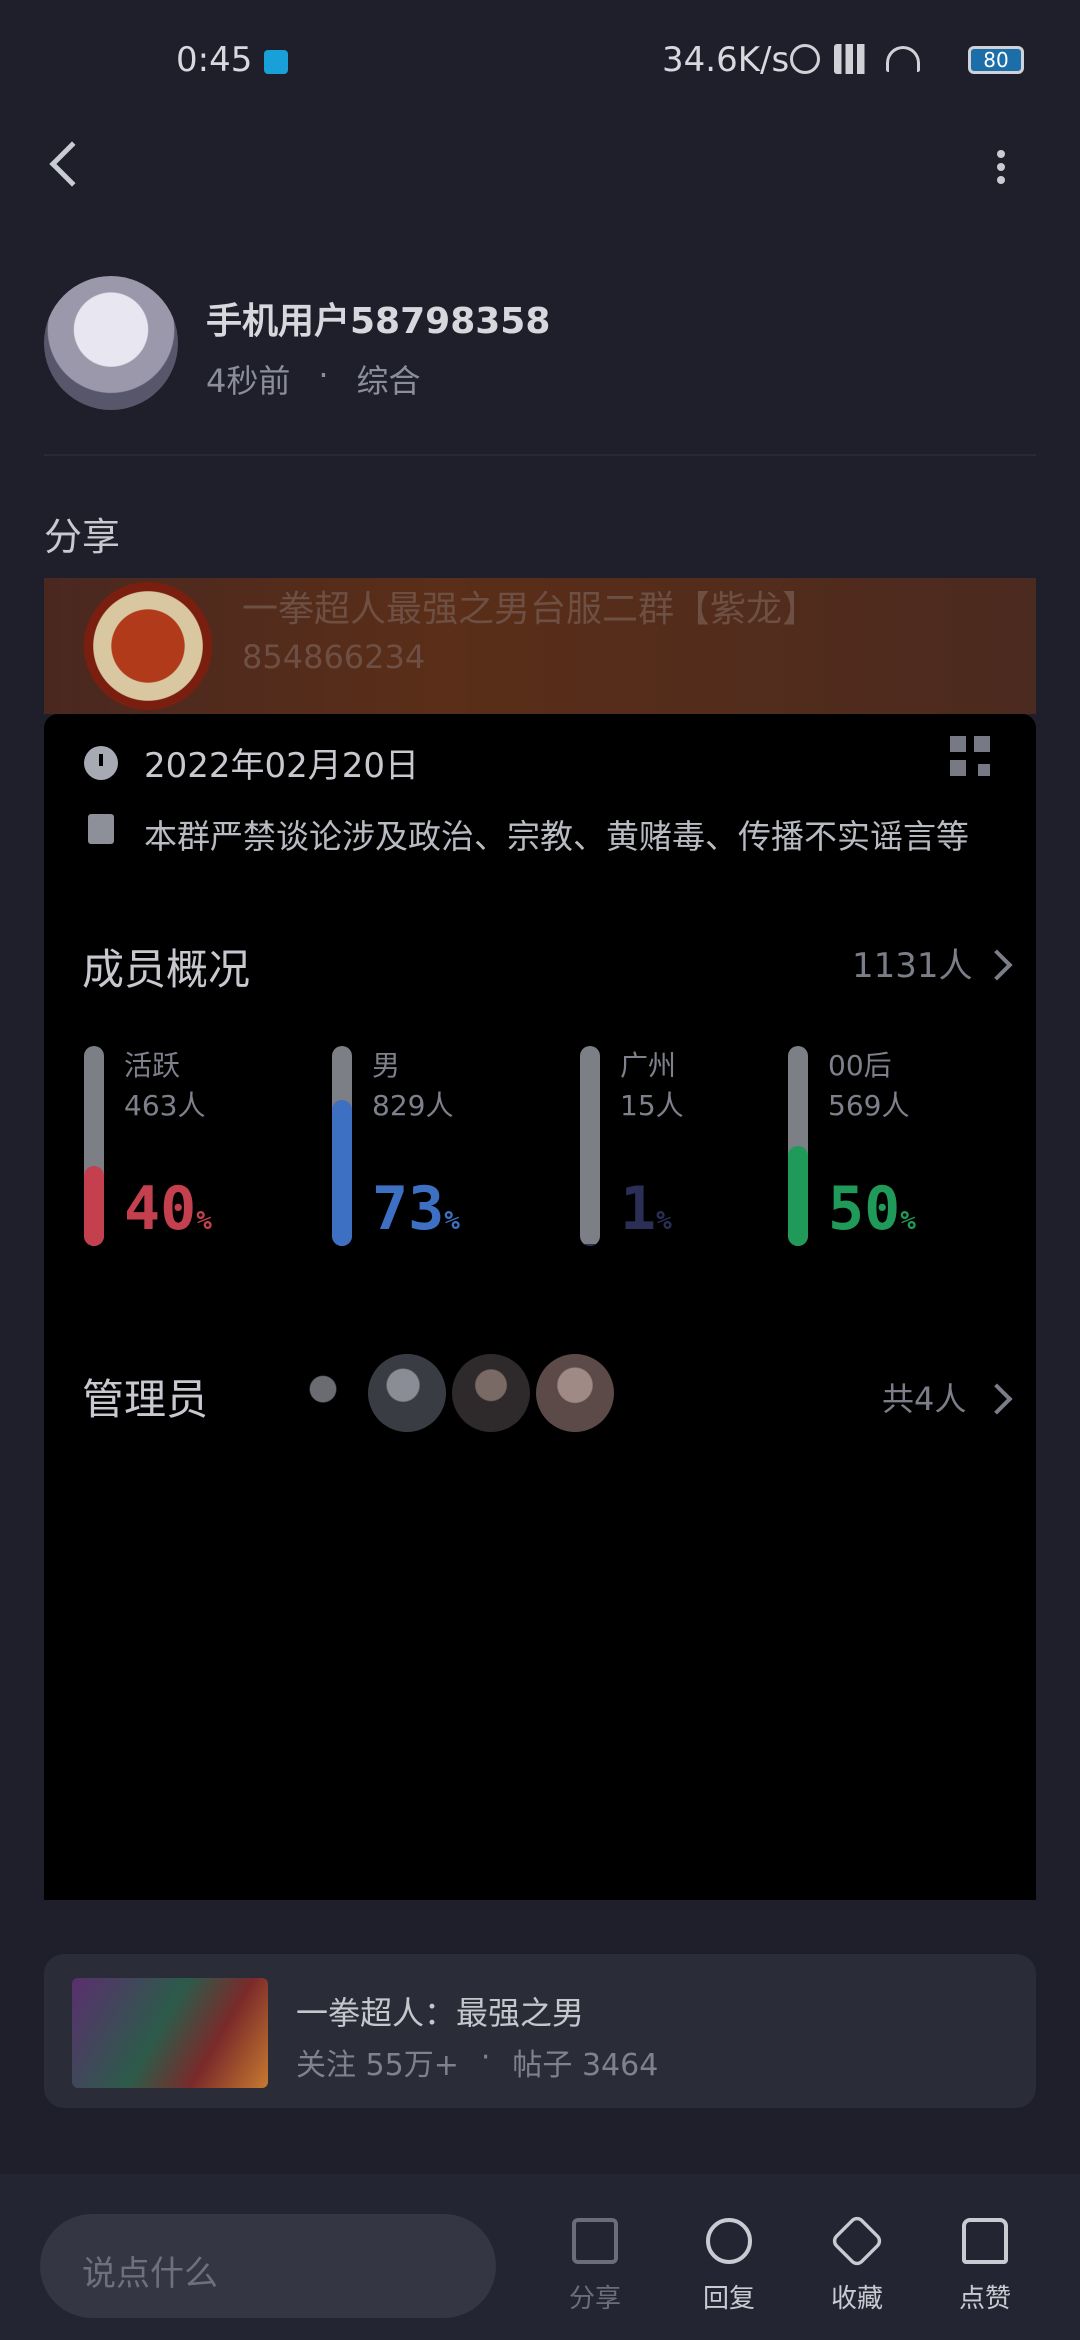 The image size is (1080, 2340). I want to click on favorite-button: 收藏, so click(857, 2264).